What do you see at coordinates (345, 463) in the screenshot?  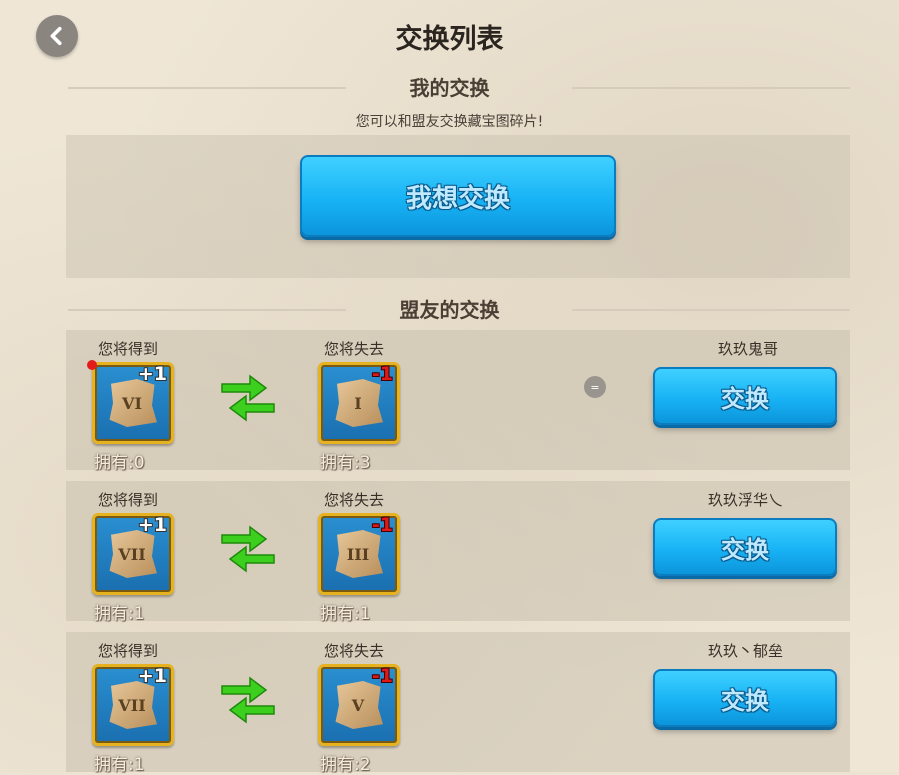 I see `owned-count: 拥有:3` at bounding box center [345, 463].